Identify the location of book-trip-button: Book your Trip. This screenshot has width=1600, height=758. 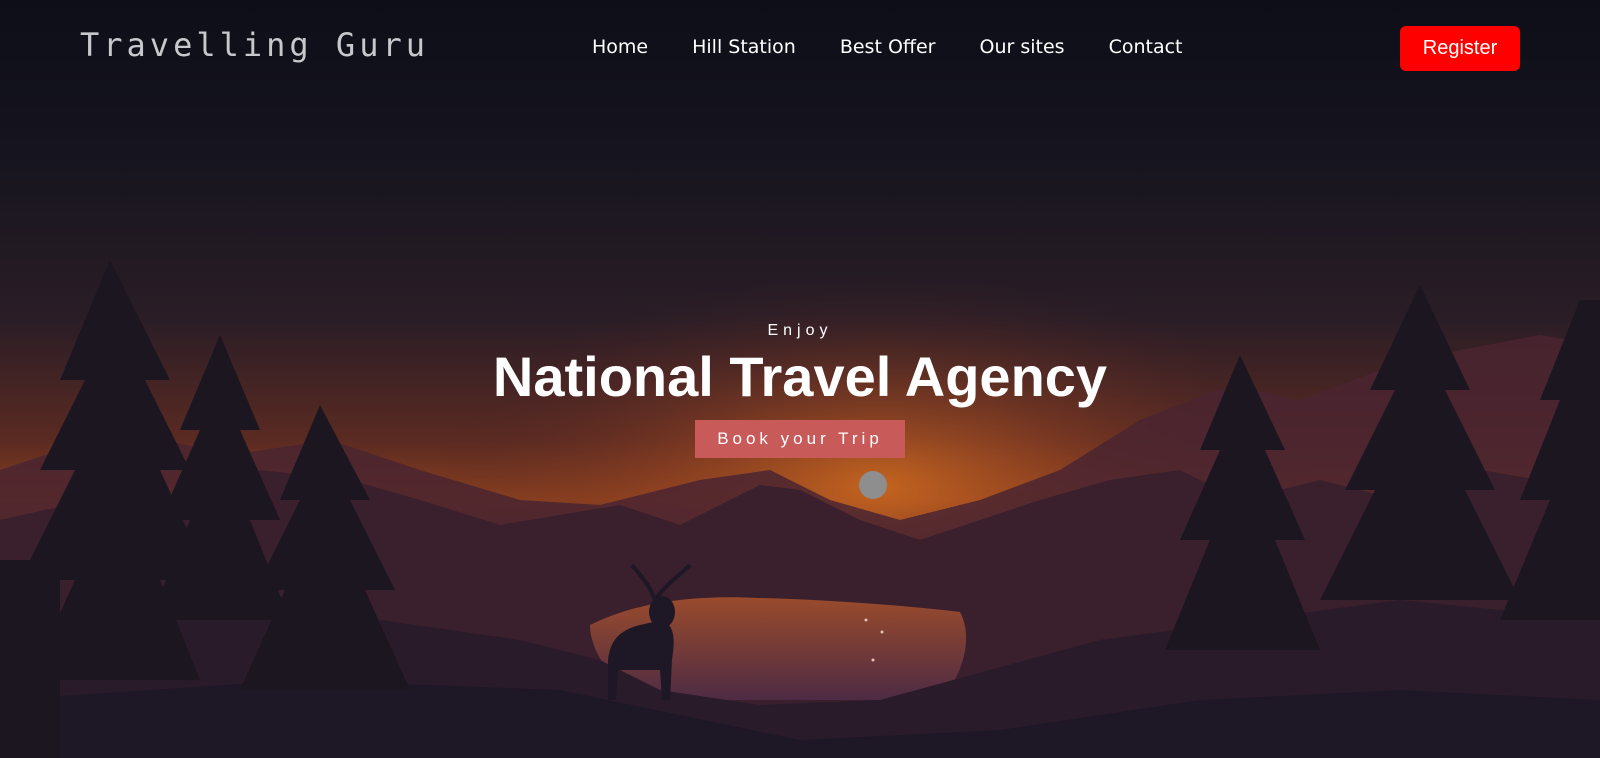
(800, 439).